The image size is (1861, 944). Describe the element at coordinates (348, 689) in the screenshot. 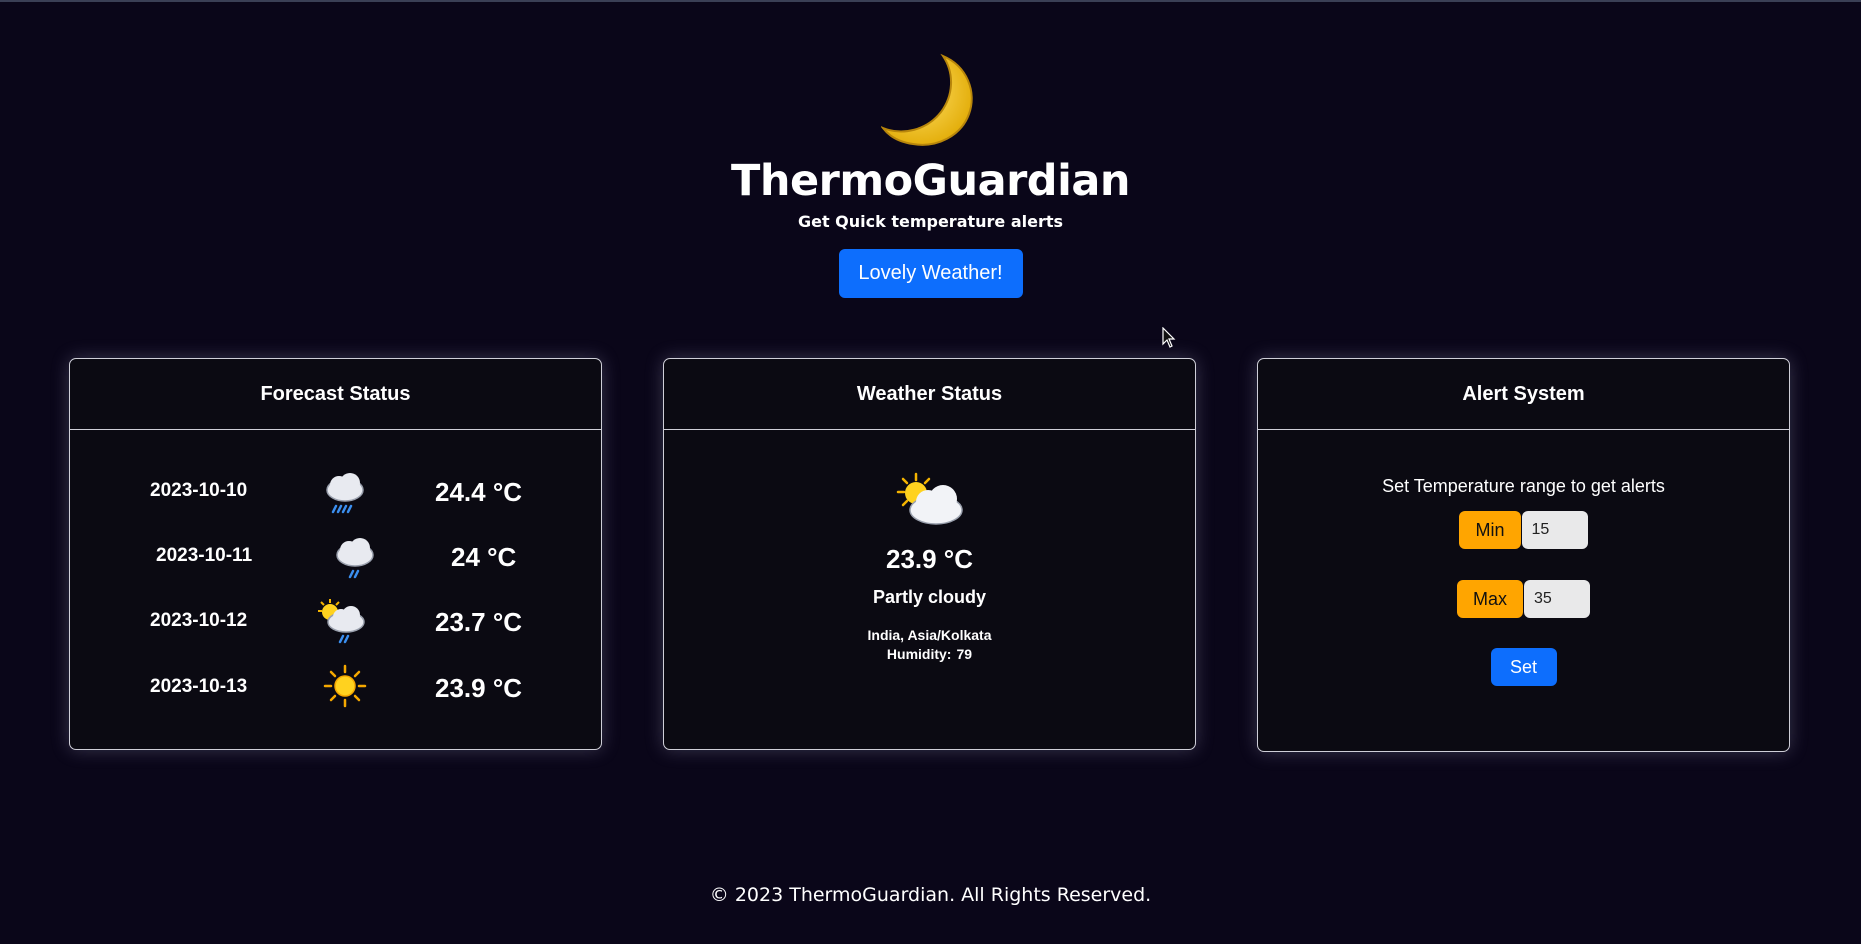

I see `sun-icon` at that location.